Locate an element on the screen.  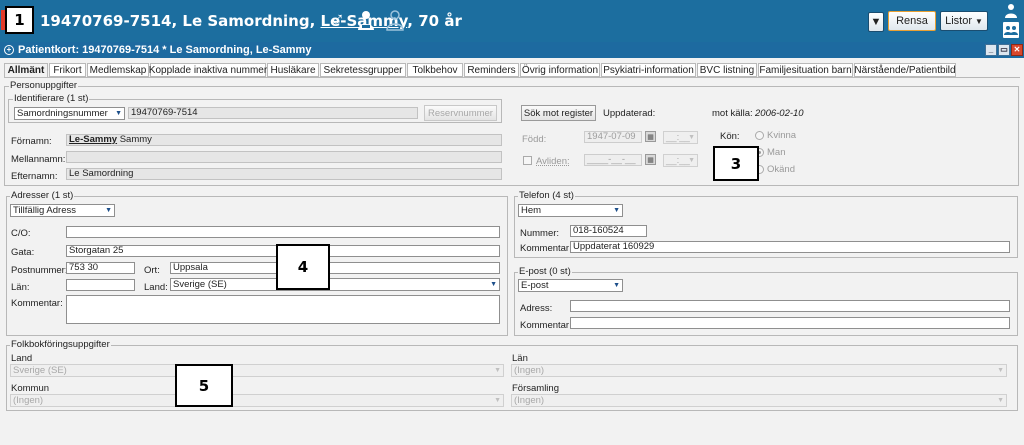
co-label: C/O: is located at coordinates (21, 233).